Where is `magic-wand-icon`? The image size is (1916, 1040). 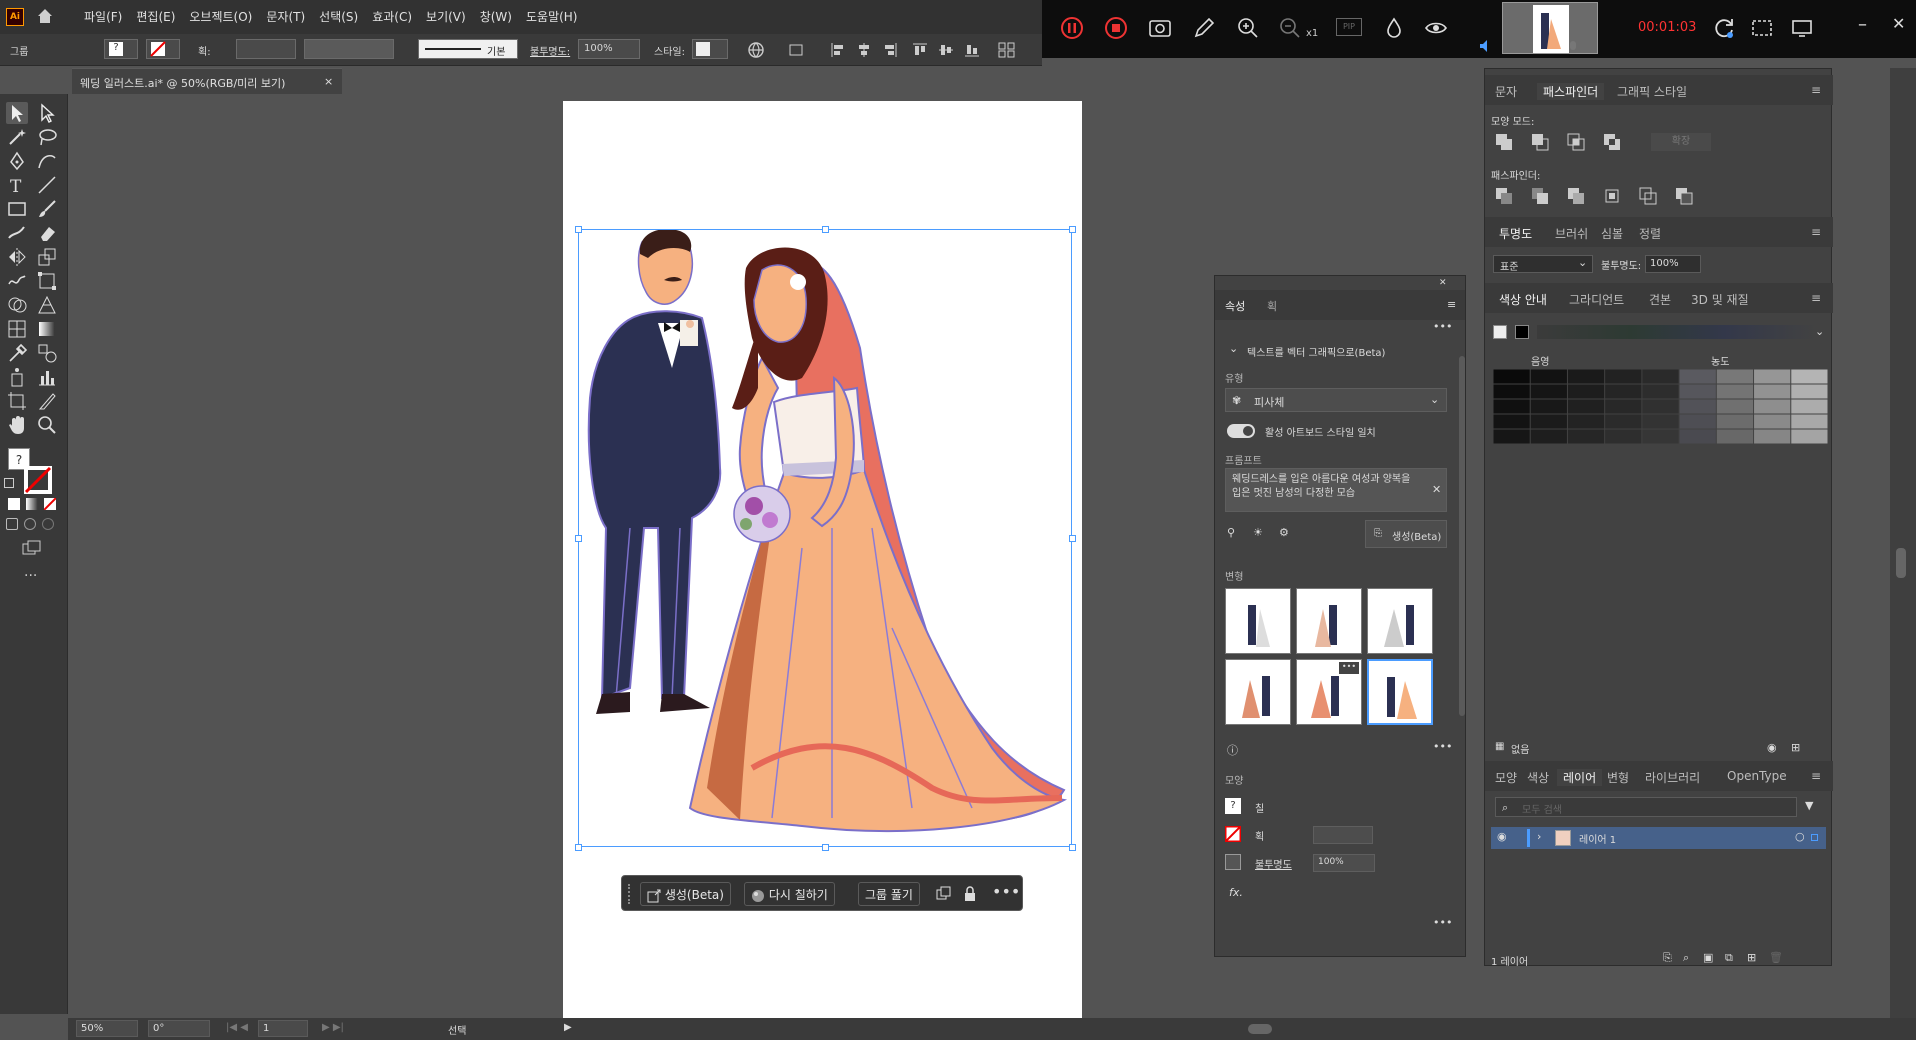
magic-wand-icon is located at coordinates (17, 137).